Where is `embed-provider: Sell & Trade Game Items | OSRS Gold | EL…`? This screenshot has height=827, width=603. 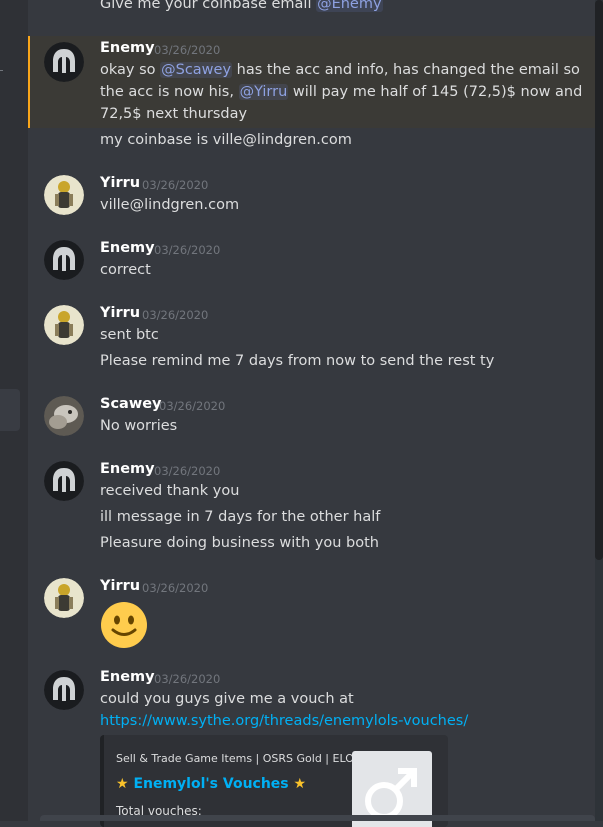
embed-provider: Sell & Trade Game Items | OSRS Gold | EL… is located at coordinates (235, 758).